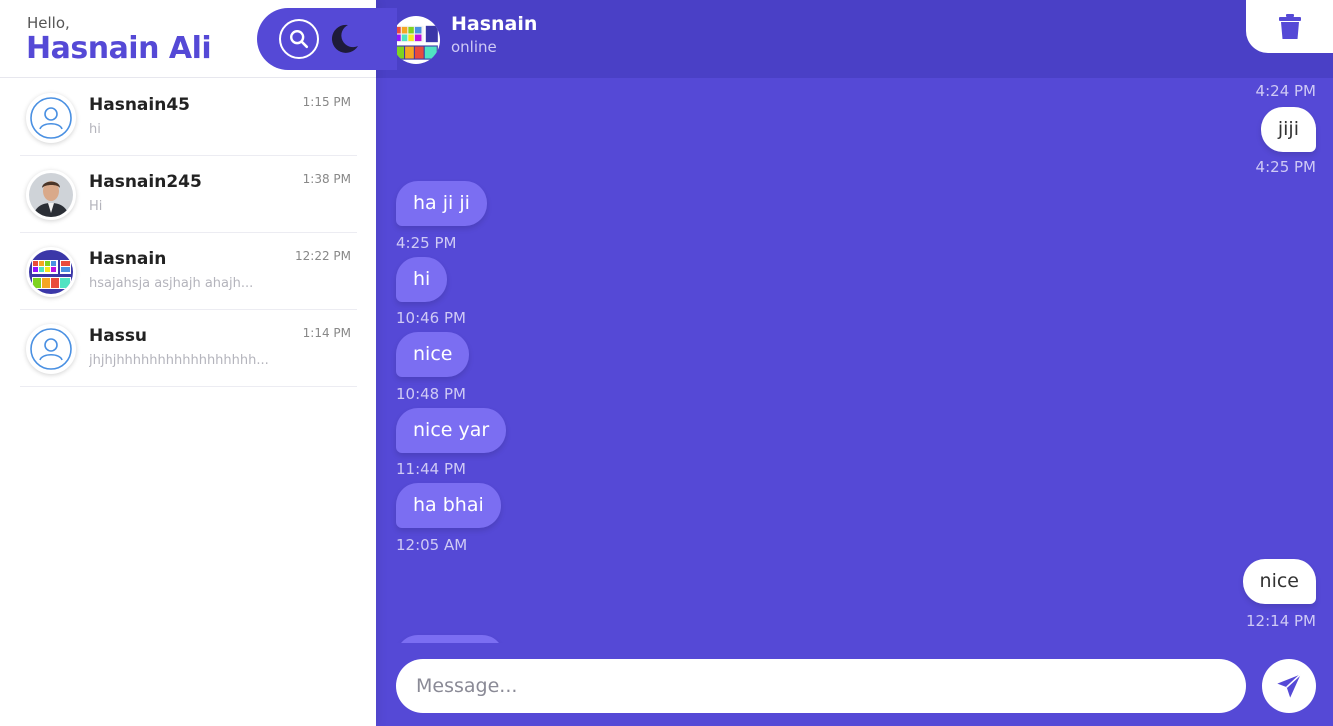  What do you see at coordinates (323, 256) in the screenshot?
I see `chat-time: 12:22 PM` at bounding box center [323, 256].